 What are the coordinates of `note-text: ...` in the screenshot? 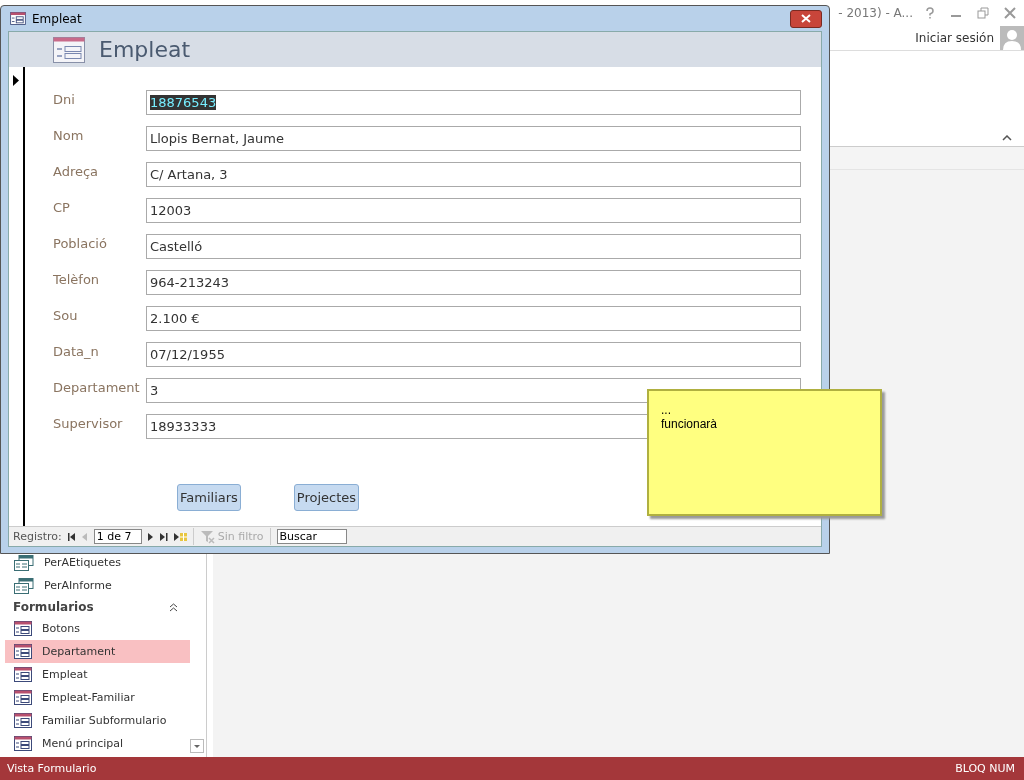 It's located at (666, 410).